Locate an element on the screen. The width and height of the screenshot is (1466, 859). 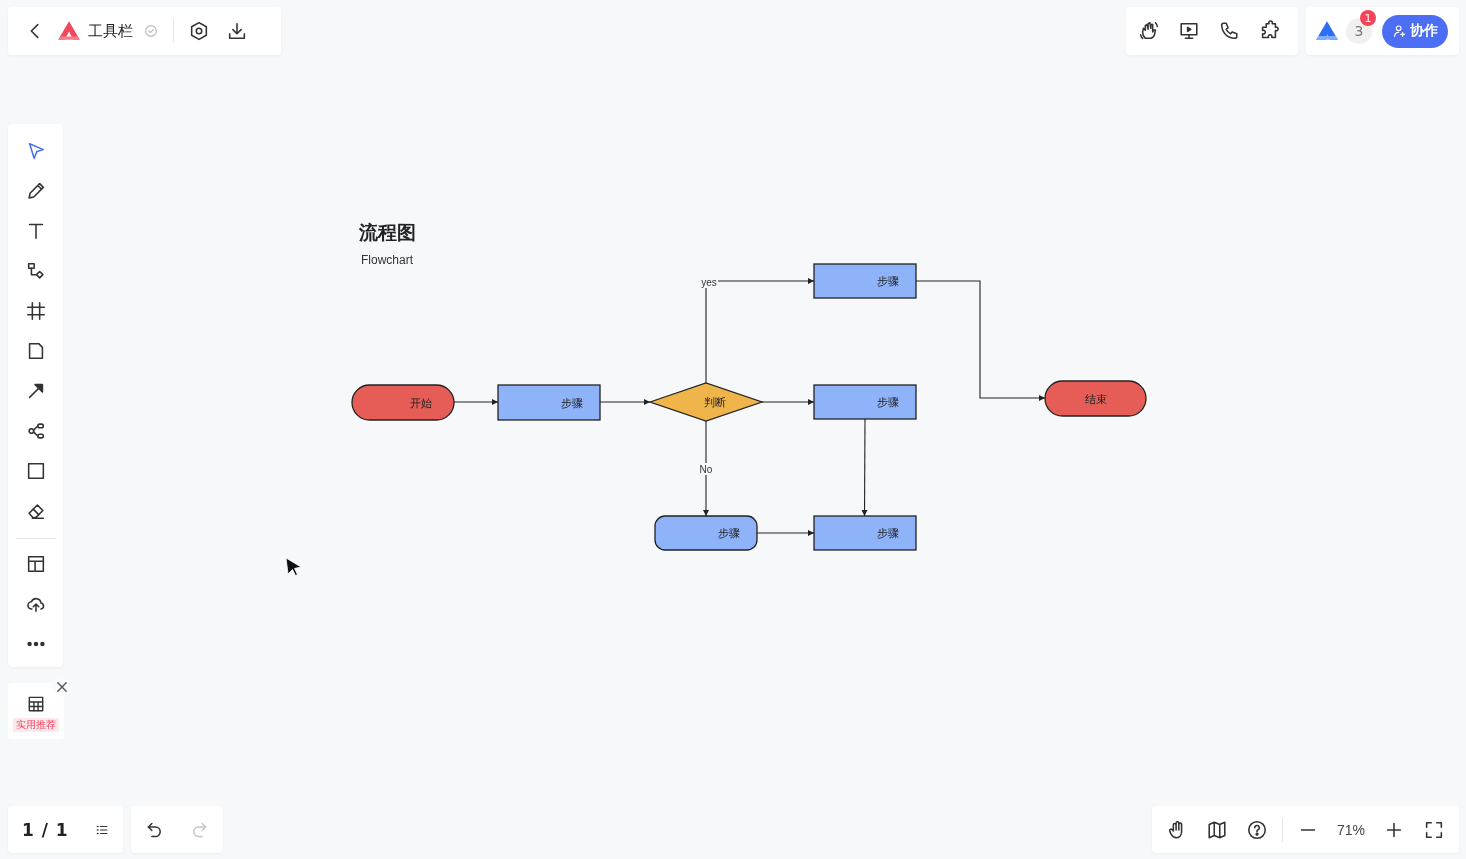
download-icon is located at coordinates (237, 31).